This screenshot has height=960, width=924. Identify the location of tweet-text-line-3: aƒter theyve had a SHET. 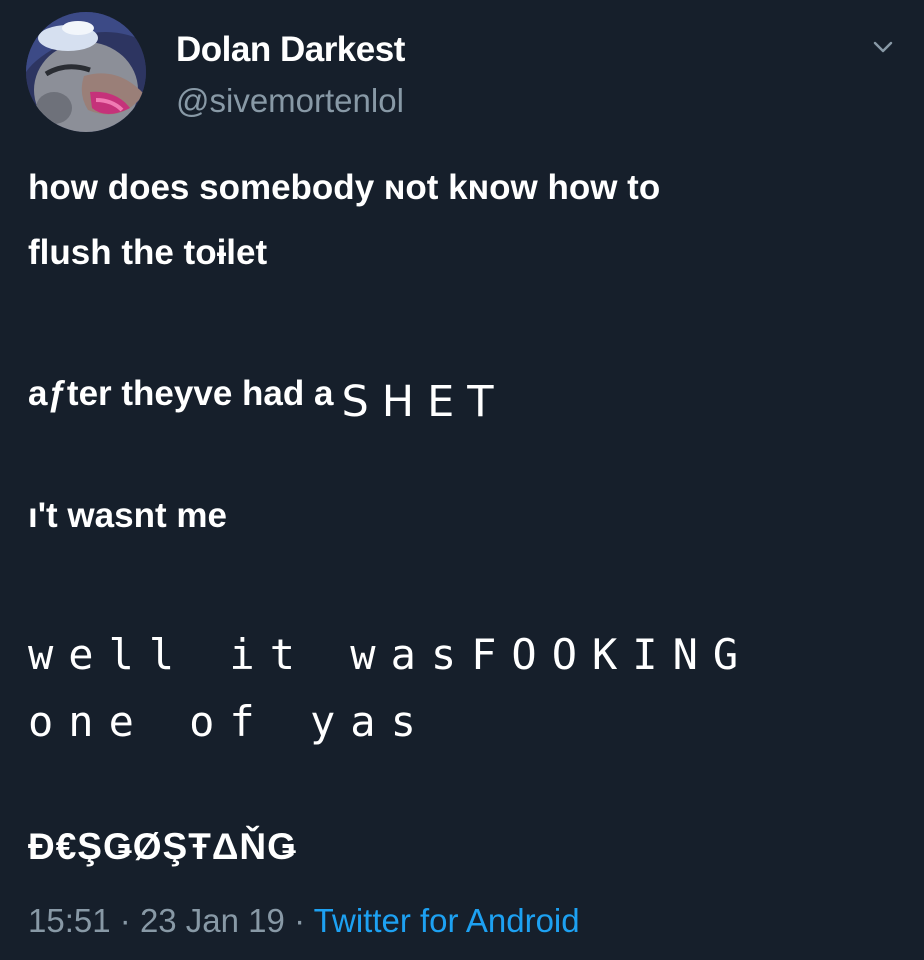
(267, 396).